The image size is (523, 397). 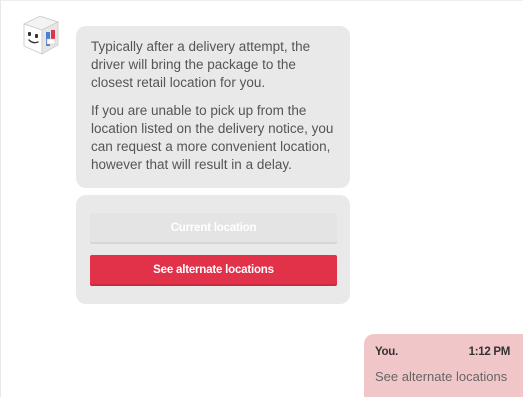 I want to click on quick-reply-card: Current location See alternate locations, so click(x=213, y=249).